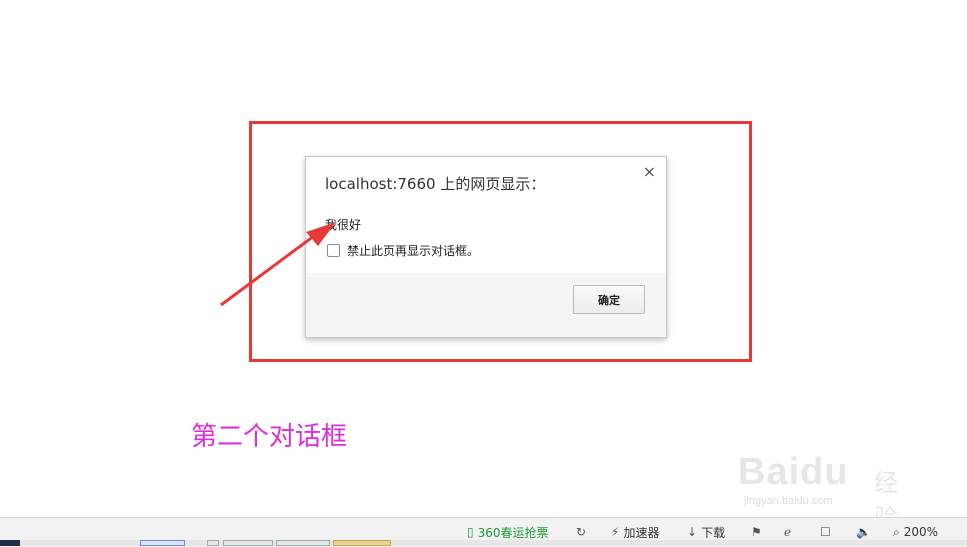 This screenshot has width=967, height=547. I want to click on statusbar-ticket-item: ▯ 360春运抢票, so click(508, 532).